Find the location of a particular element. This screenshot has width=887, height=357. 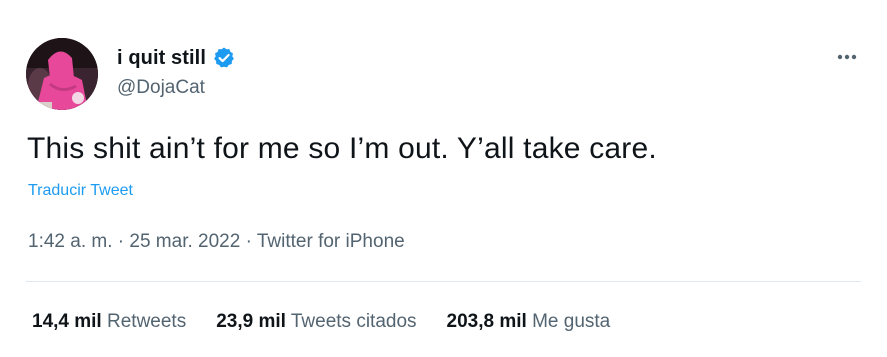

translate-tweet-link: Traducir Tweet is located at coordinates (80, 191).